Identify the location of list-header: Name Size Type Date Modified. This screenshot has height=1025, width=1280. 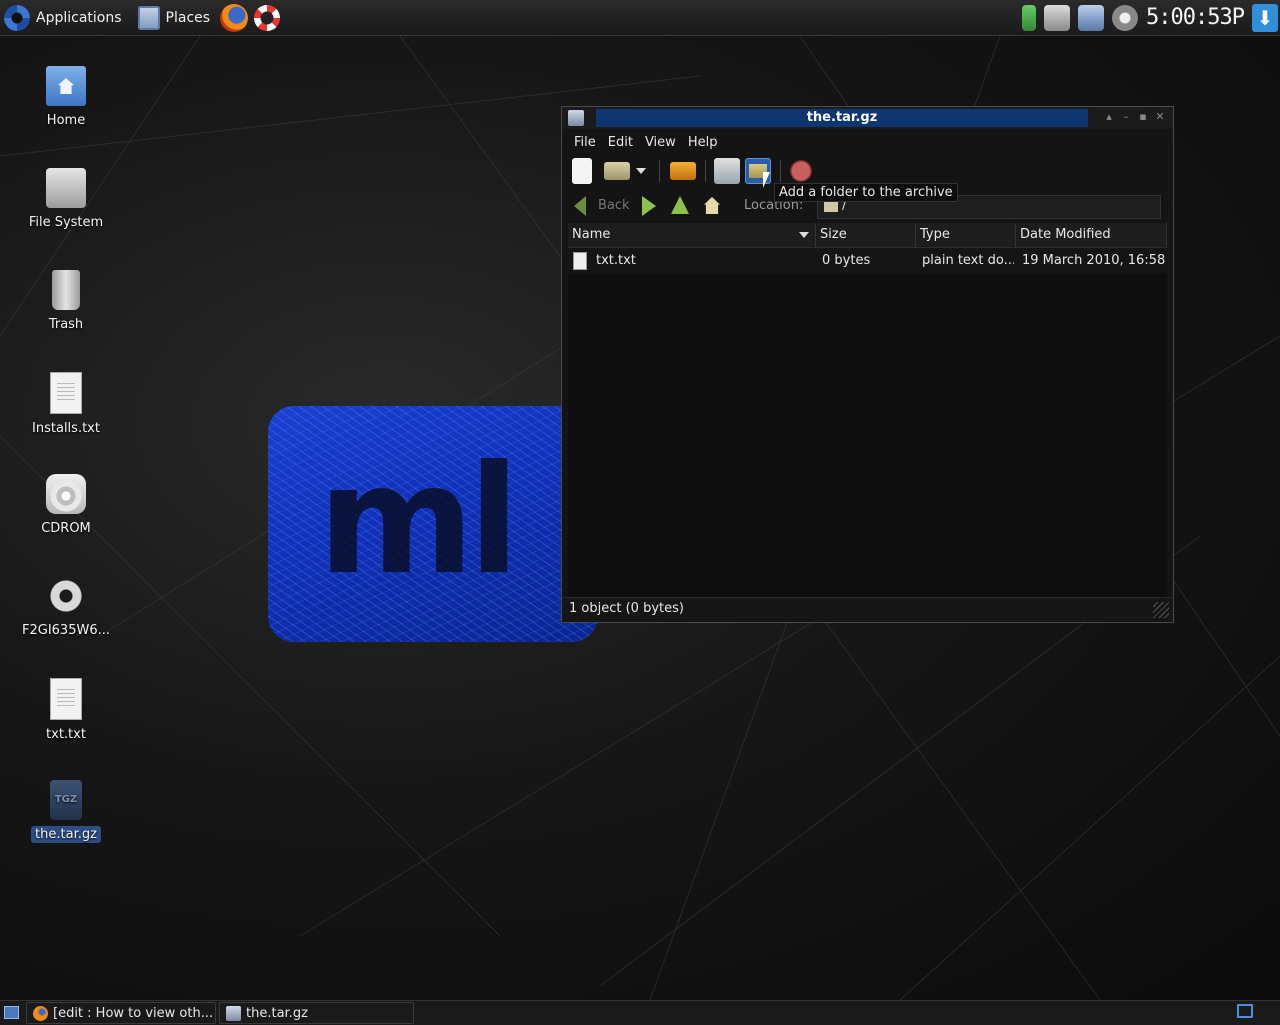
(867, 235).